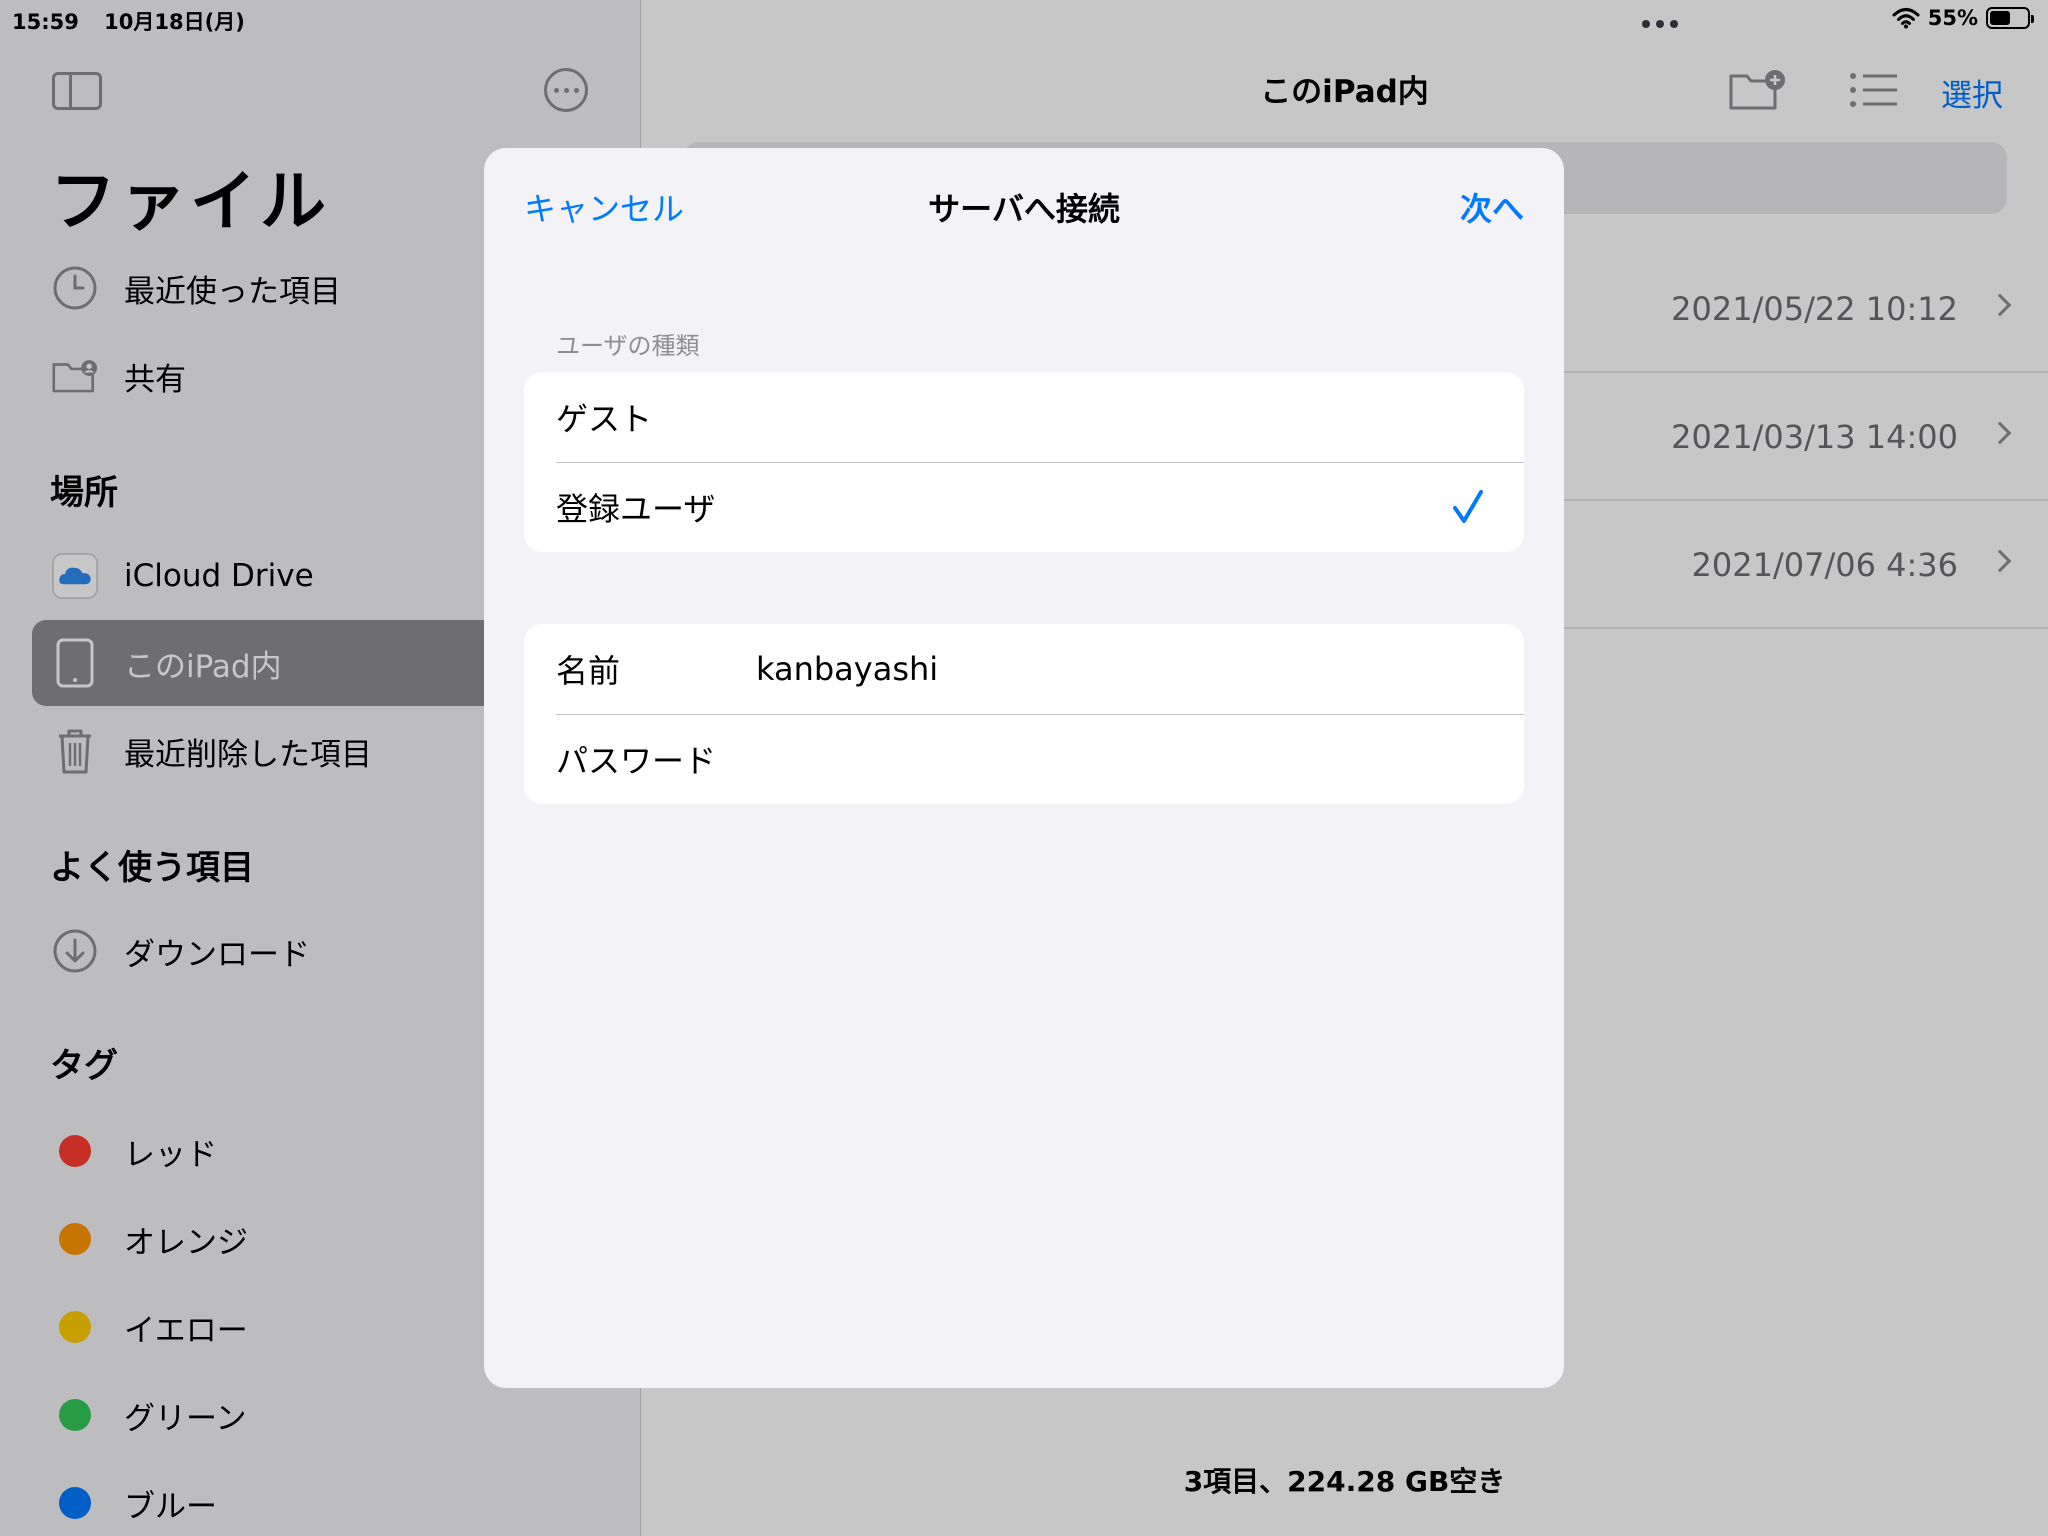 This screenshot has width=2048, height=1536. What do you see at coordinates (1140, 669) in the screenshot?
I see `name-field` at bounding box center [1140, 669].